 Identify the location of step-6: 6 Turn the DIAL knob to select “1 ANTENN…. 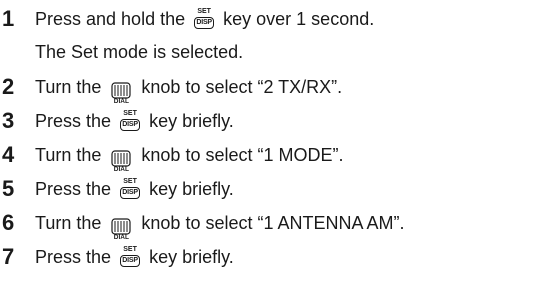
(267, 222).